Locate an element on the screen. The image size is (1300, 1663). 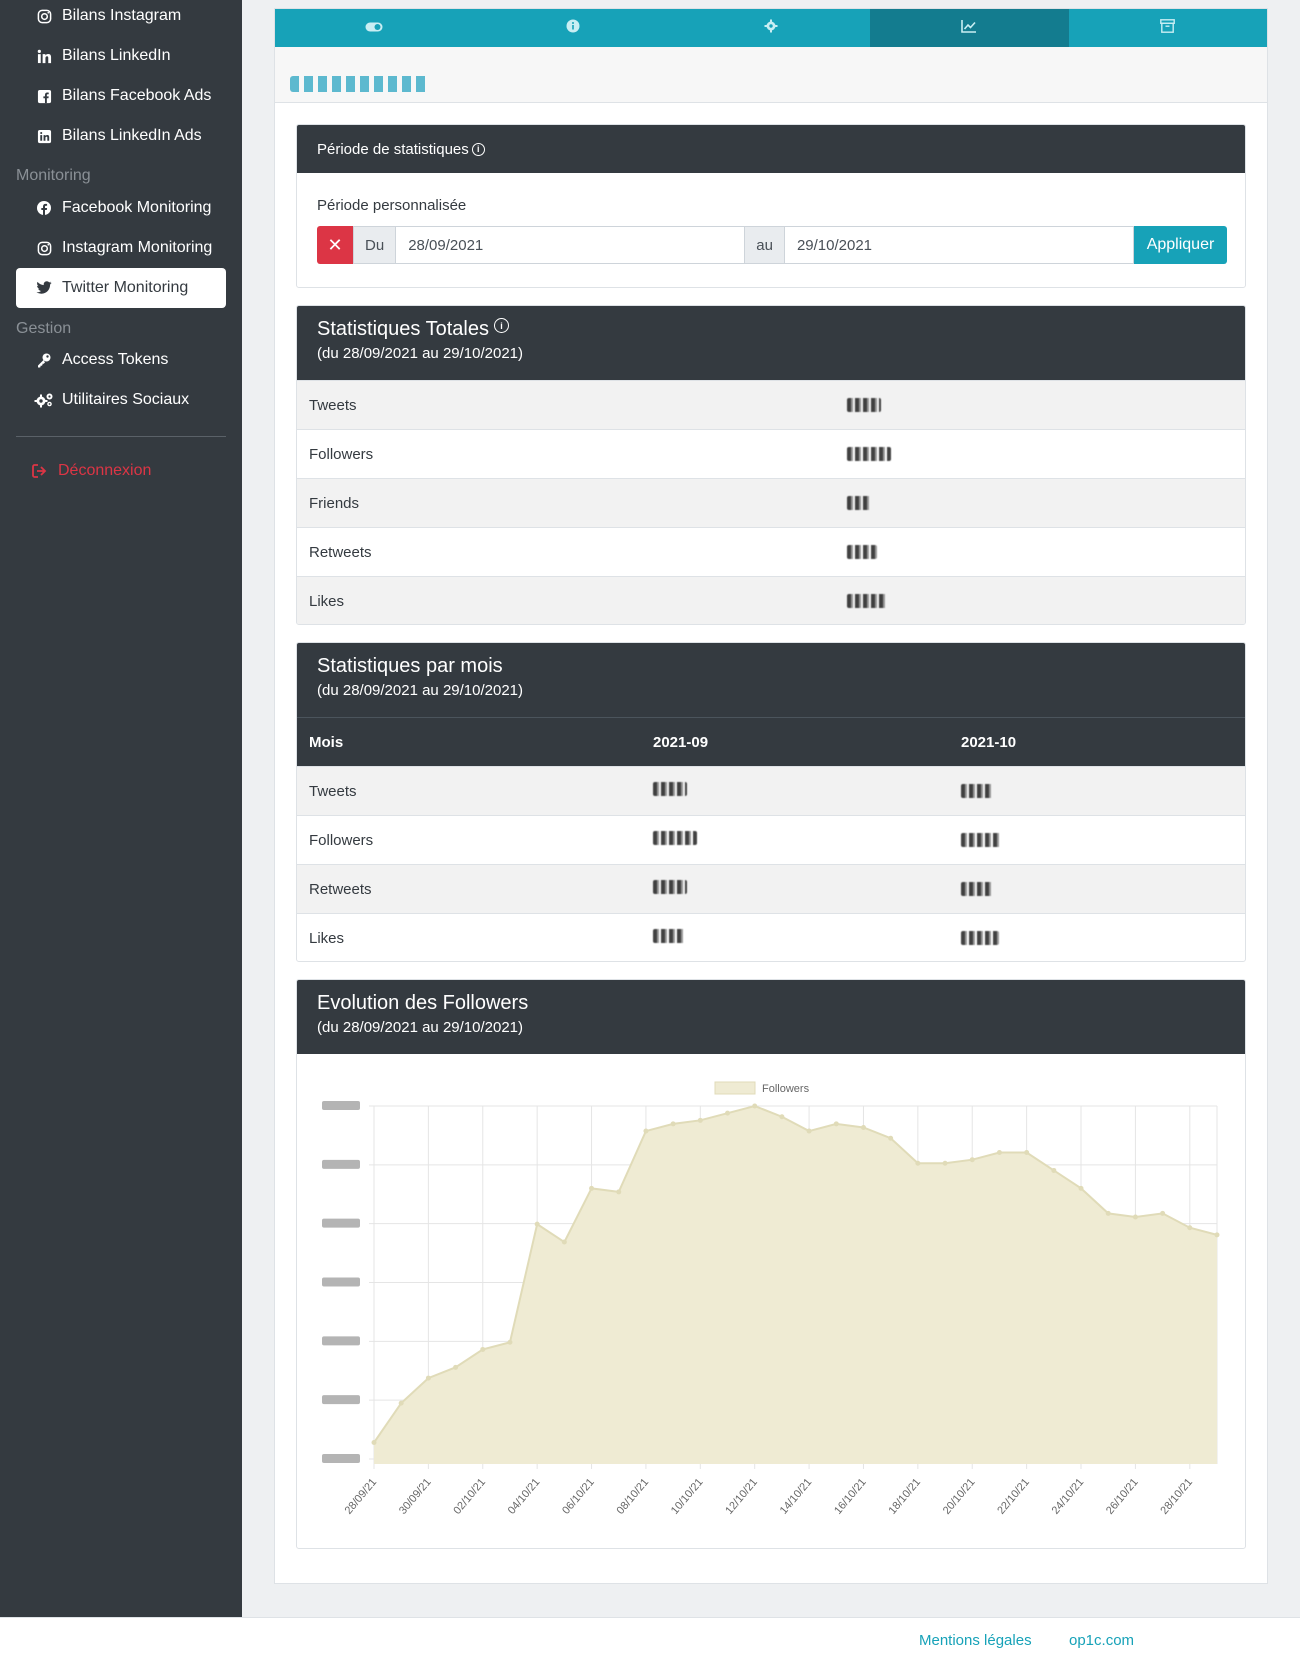
redacted-account-name is located at coordinates (360, 84).